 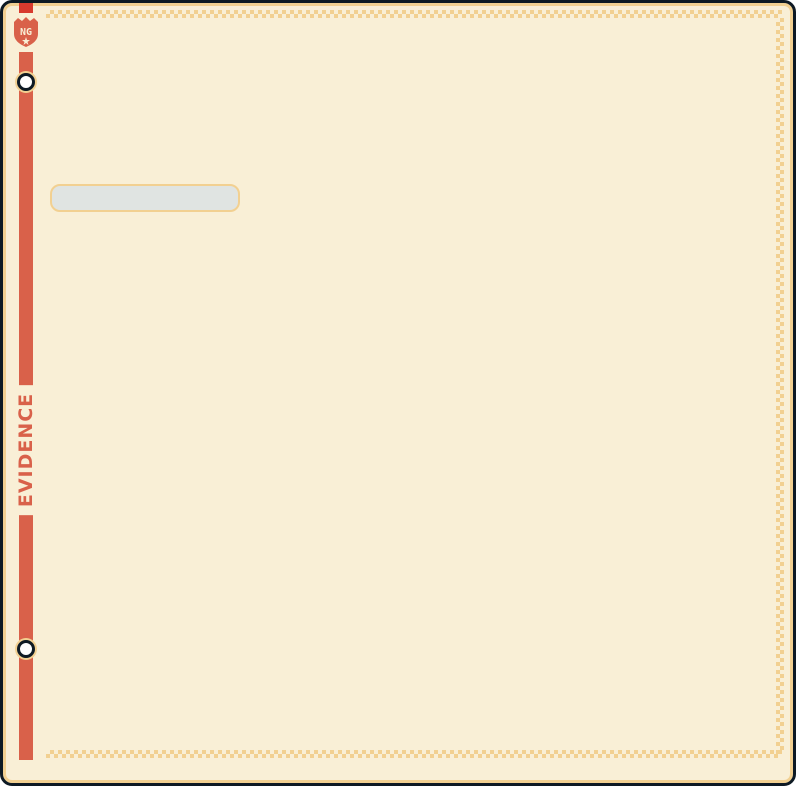 I want to click on right-checker-border, so click(x=780, y=386).